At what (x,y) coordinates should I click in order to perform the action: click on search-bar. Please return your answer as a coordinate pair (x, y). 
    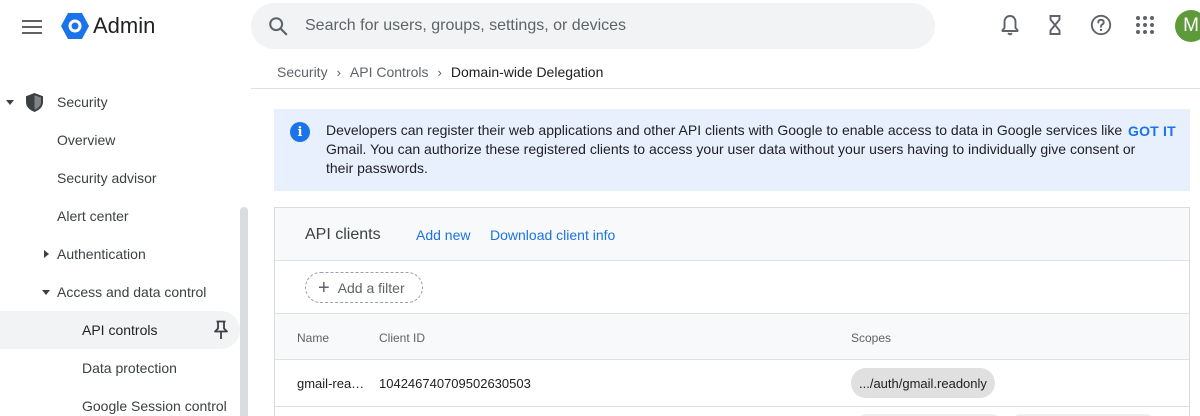
    Looking at the image, I should click on (593, 26).